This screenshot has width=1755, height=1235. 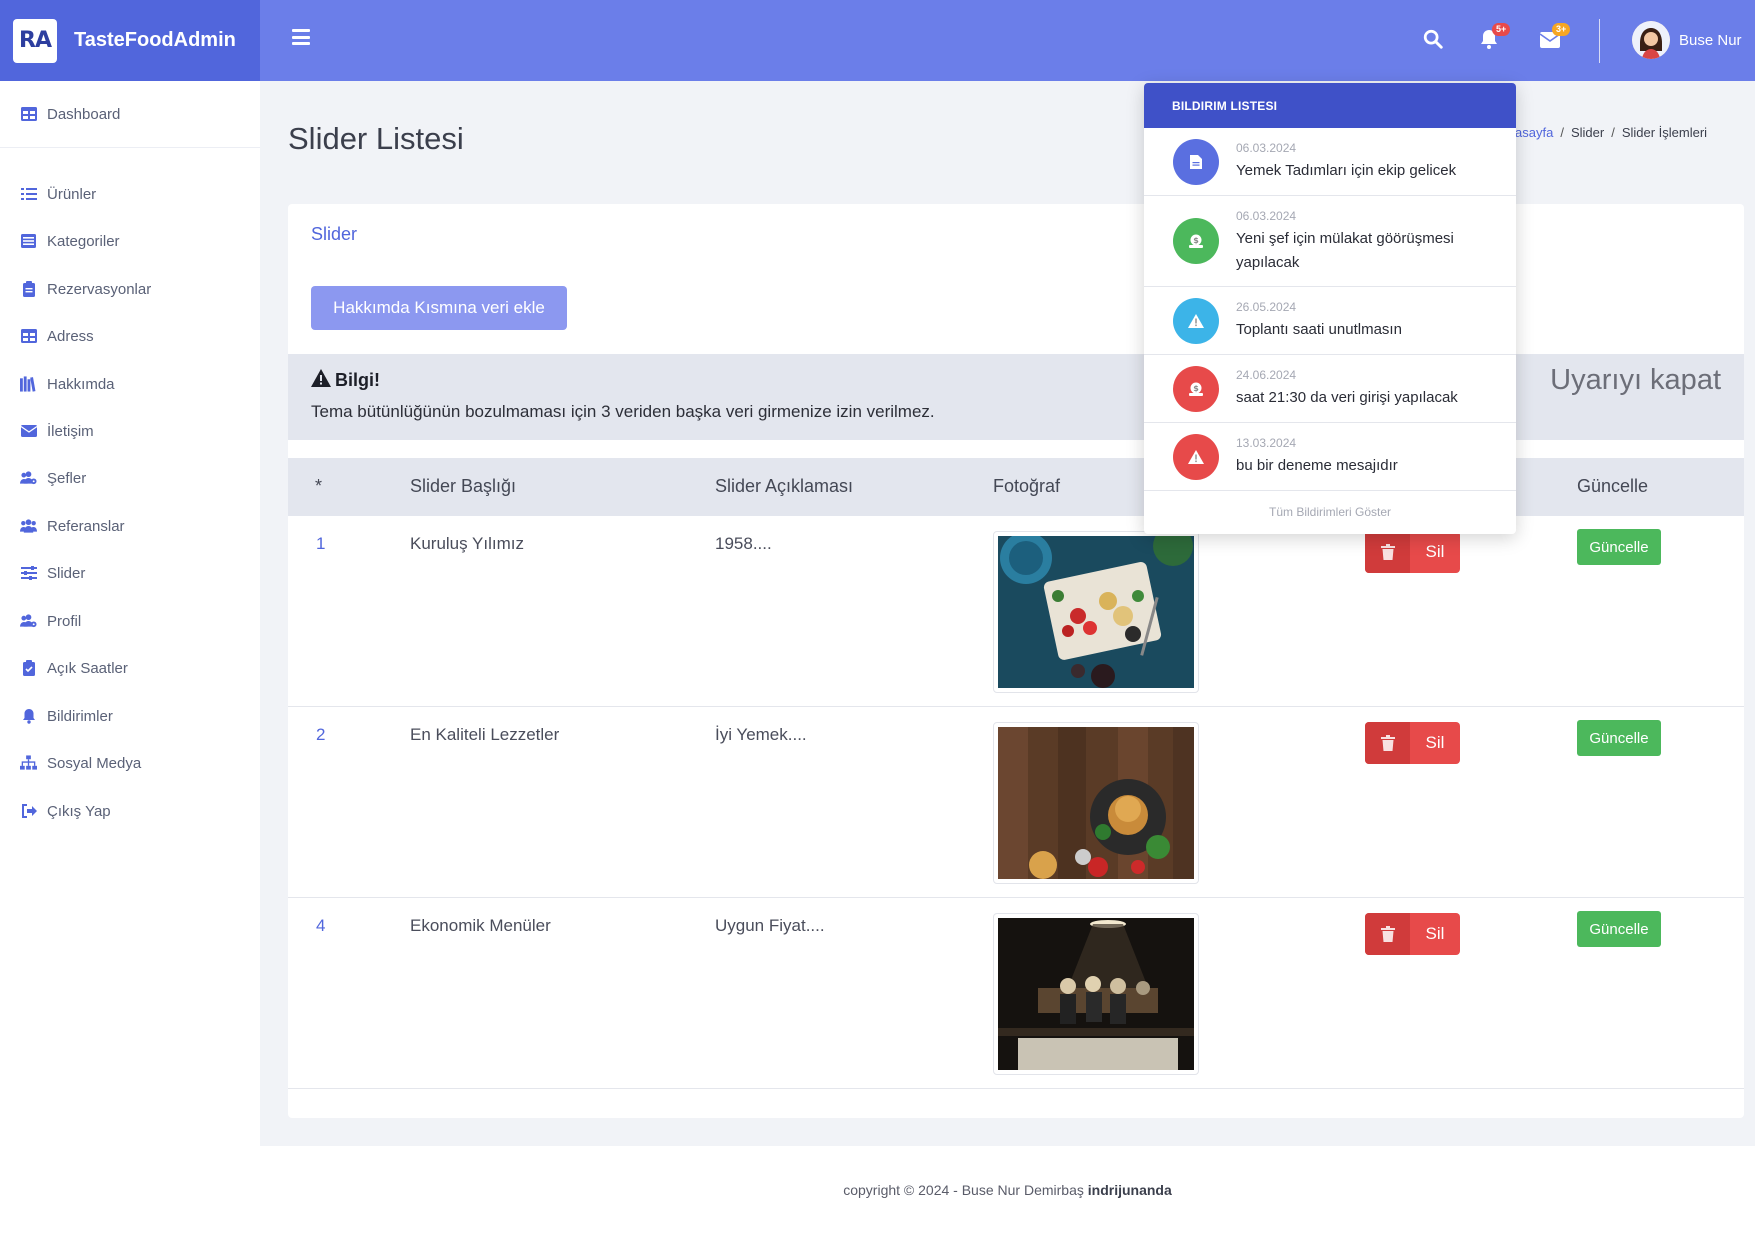 I want to click on table-row: 1 Kuruluş Yılımız 1958.... Sil Güncelle, so click(x=1016, y=611).